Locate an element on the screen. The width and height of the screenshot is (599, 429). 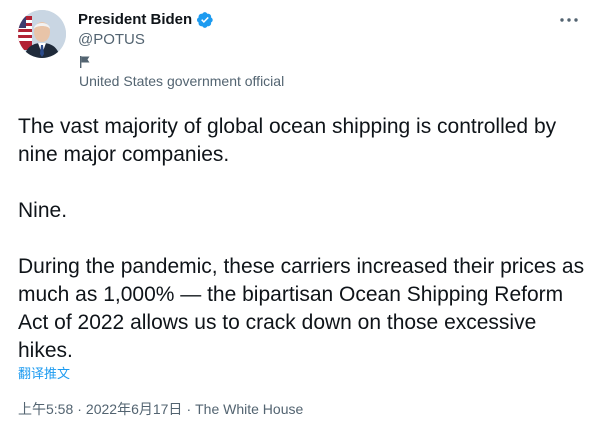
avatar-image is located at coordinates (42, 34).